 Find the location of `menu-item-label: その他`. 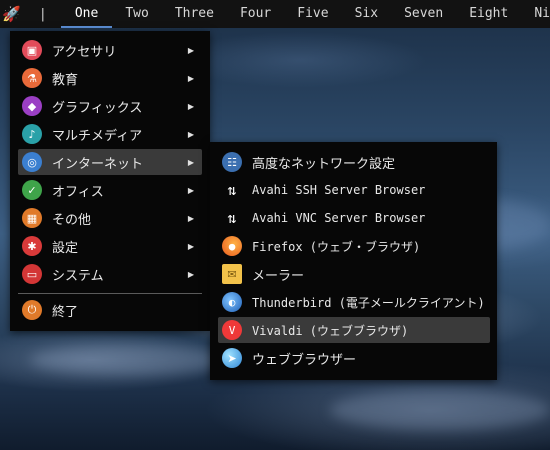

menu-item-label: その他 is located at coordinates (72, 220).